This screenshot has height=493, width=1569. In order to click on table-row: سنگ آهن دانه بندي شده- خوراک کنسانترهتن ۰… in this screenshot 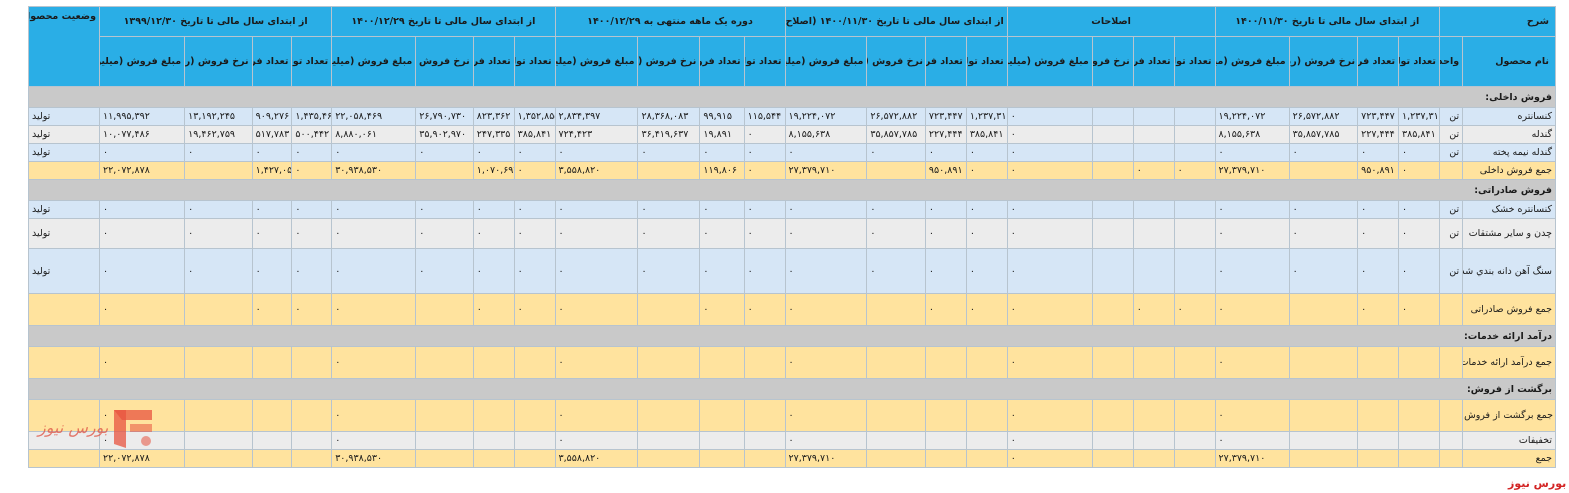, I will do `click(792, 271)`.